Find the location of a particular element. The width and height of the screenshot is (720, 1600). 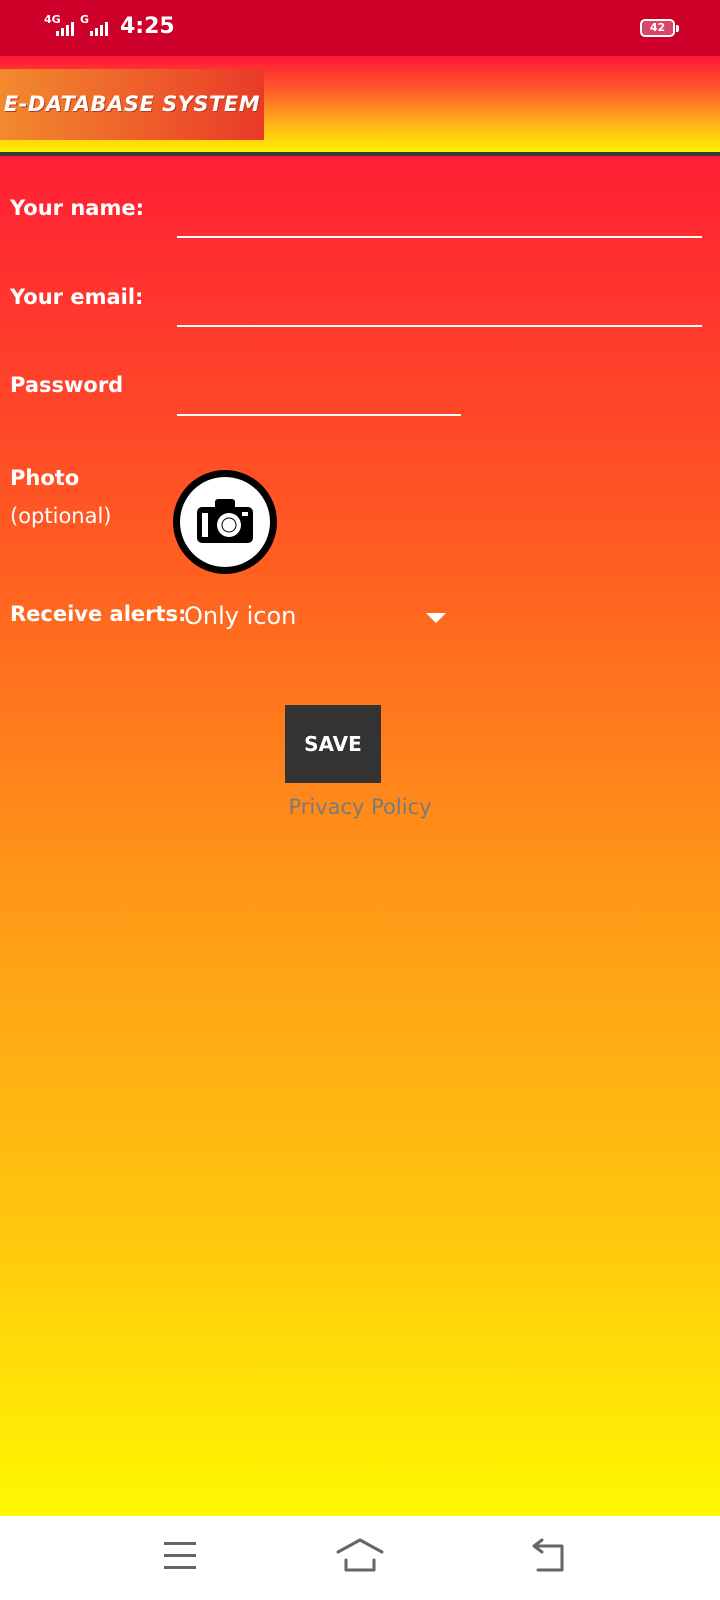

camera-icon is located at coordinates (225, 522).